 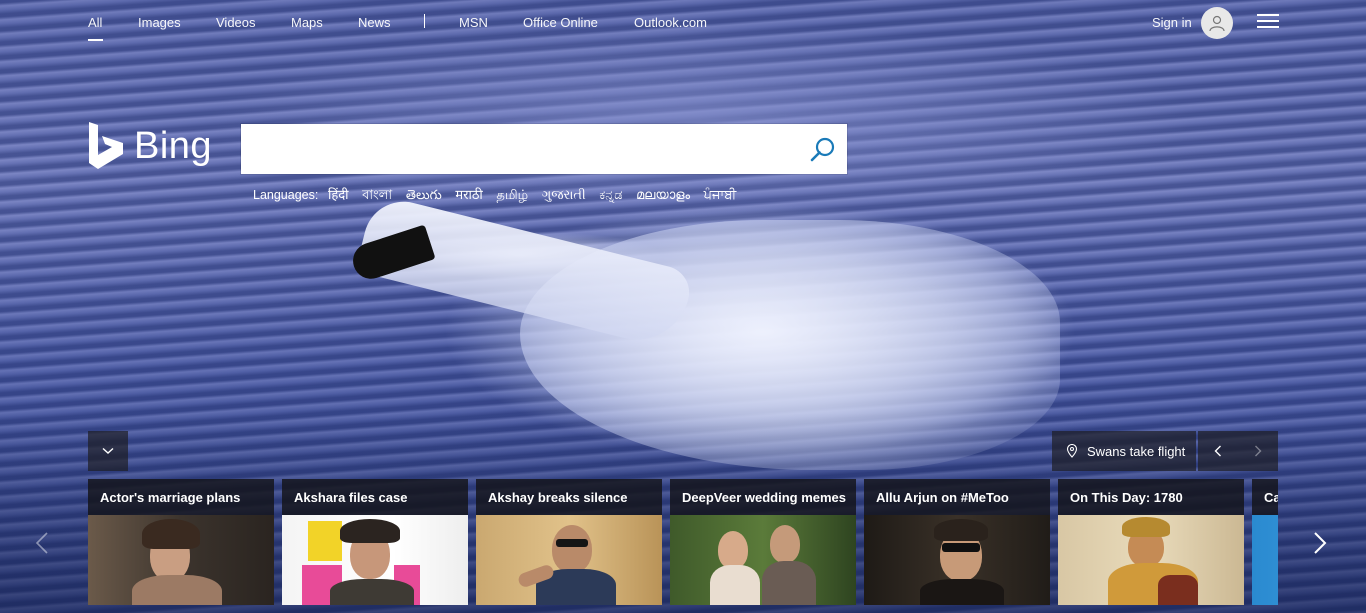 What do you see at coordinates (236, 22) in the screenshot?
I see `nav-item-videos: Videos` at bounding box center [236, 22].